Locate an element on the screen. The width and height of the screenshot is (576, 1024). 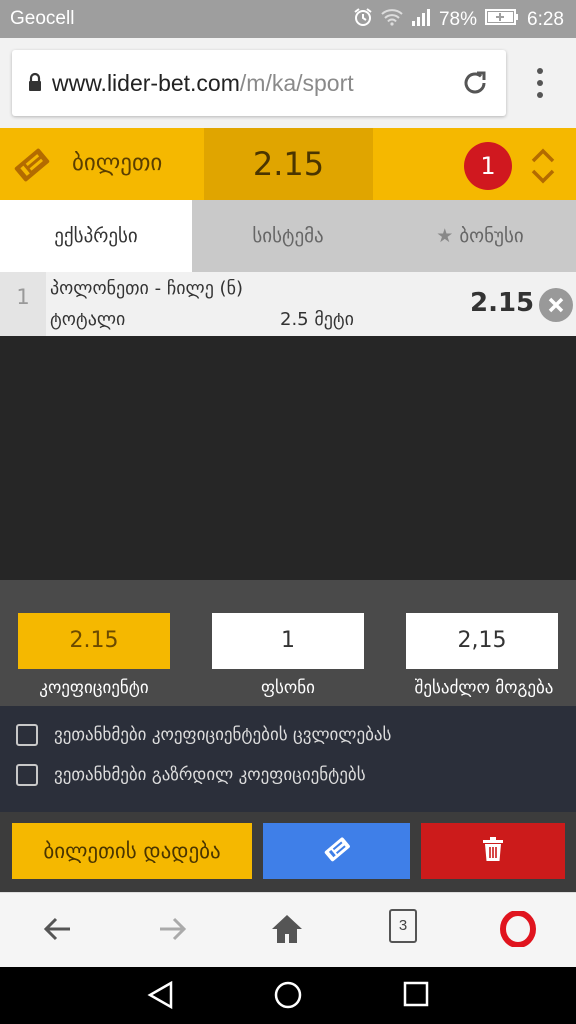
back-arrow-icon is located at coordinates (58, 931).